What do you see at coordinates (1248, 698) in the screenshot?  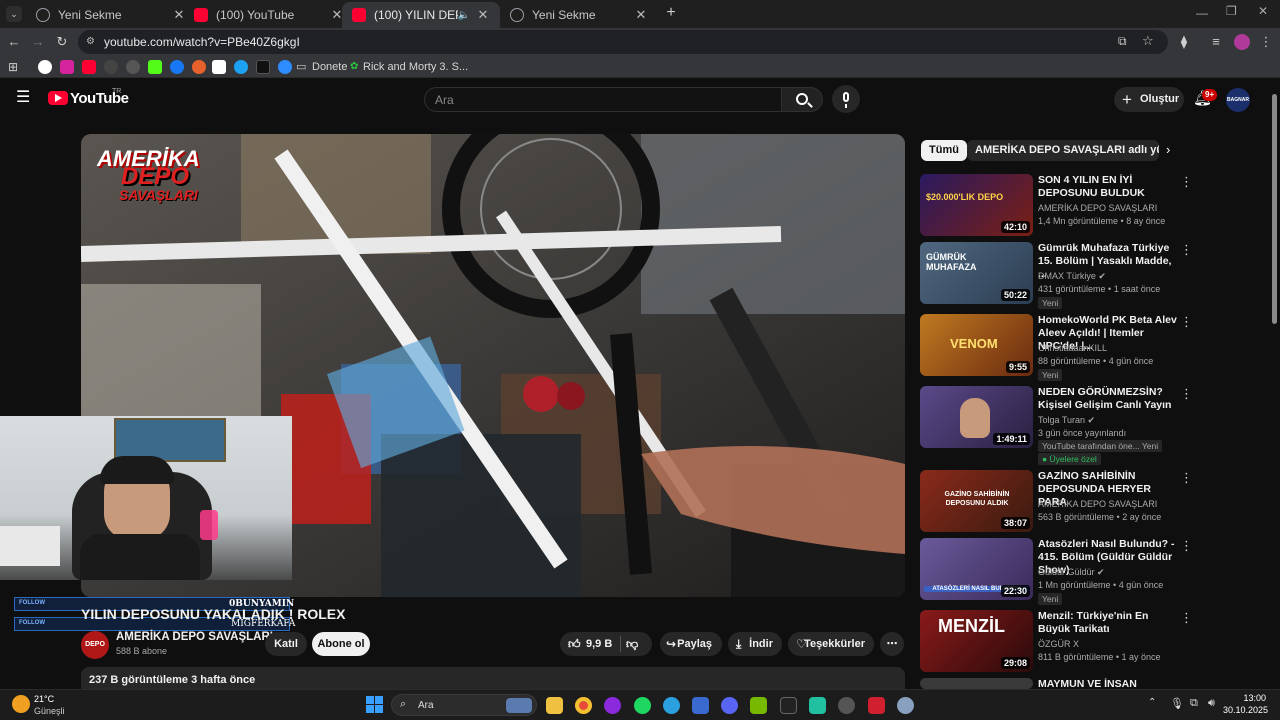 I see `clock-time: 13:00` at bounding box center [1248, 698].